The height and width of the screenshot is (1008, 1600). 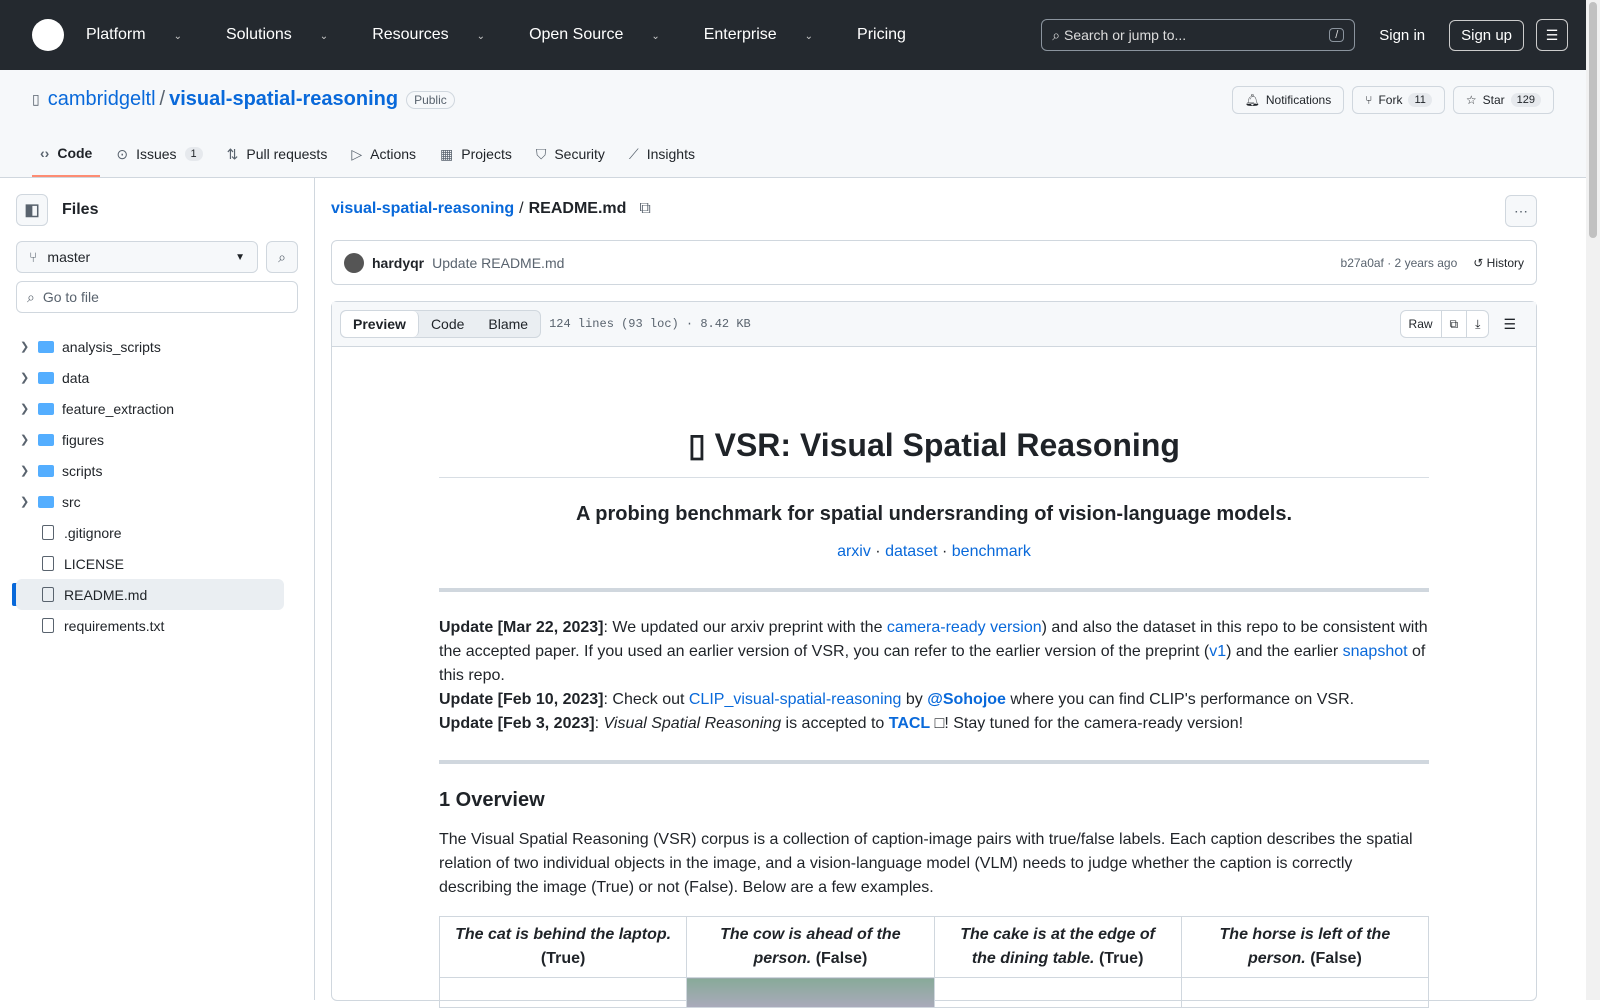 I want to click on collapse-sidebar-icon: ◧, so click(x=32, y=210).